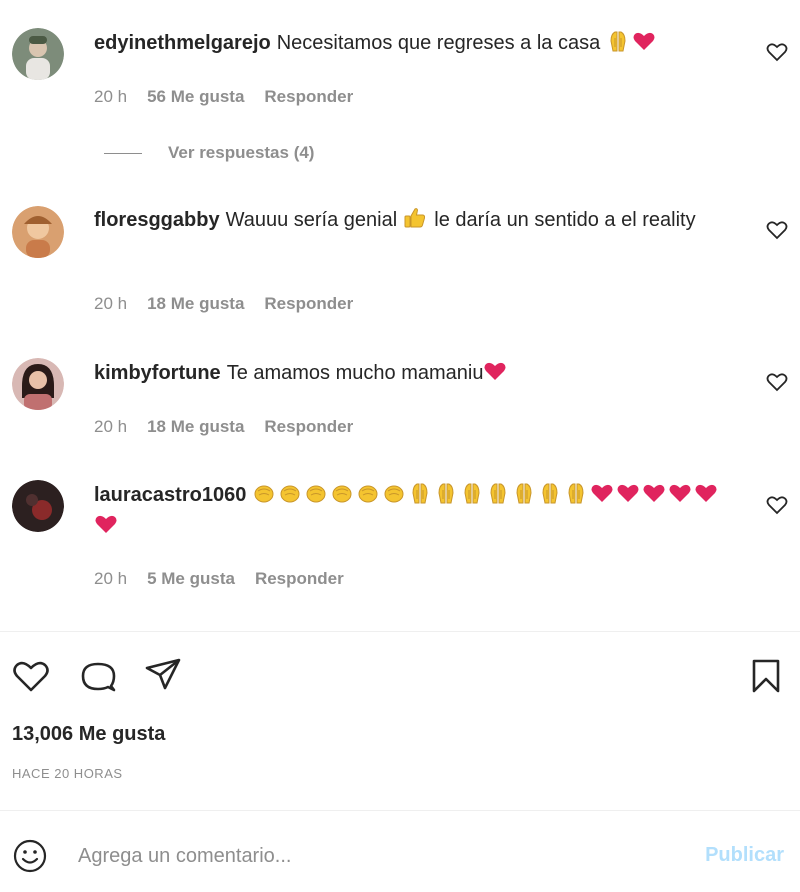  I want to click on comment-text: kimbyfortune Te amamos mucho mamaniu, so click(414, 373).